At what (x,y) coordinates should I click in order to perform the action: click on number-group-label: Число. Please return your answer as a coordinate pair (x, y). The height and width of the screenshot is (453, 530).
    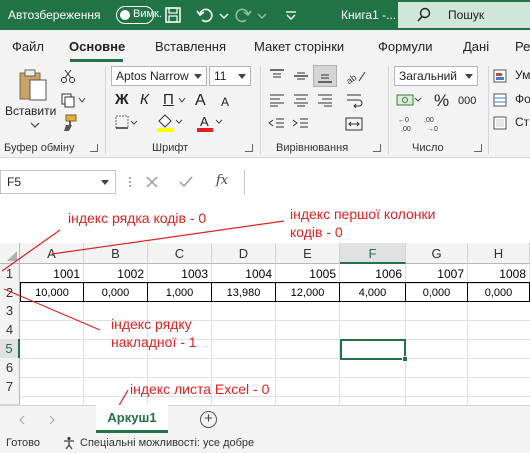
    Looking at the image, I should click on (428, 148).